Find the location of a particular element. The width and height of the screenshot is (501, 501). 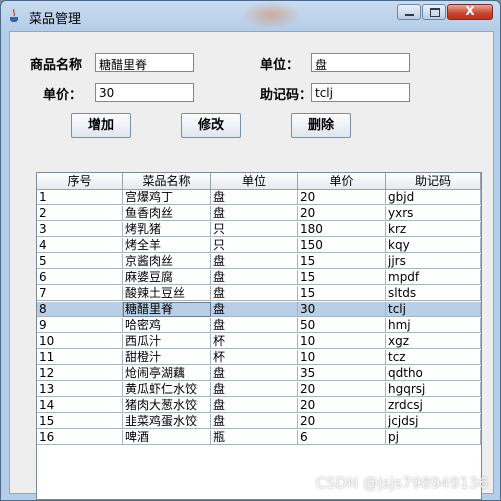

table-row: 10 西瓜汁杯 10 xgz is located at coordinates (259, 341).